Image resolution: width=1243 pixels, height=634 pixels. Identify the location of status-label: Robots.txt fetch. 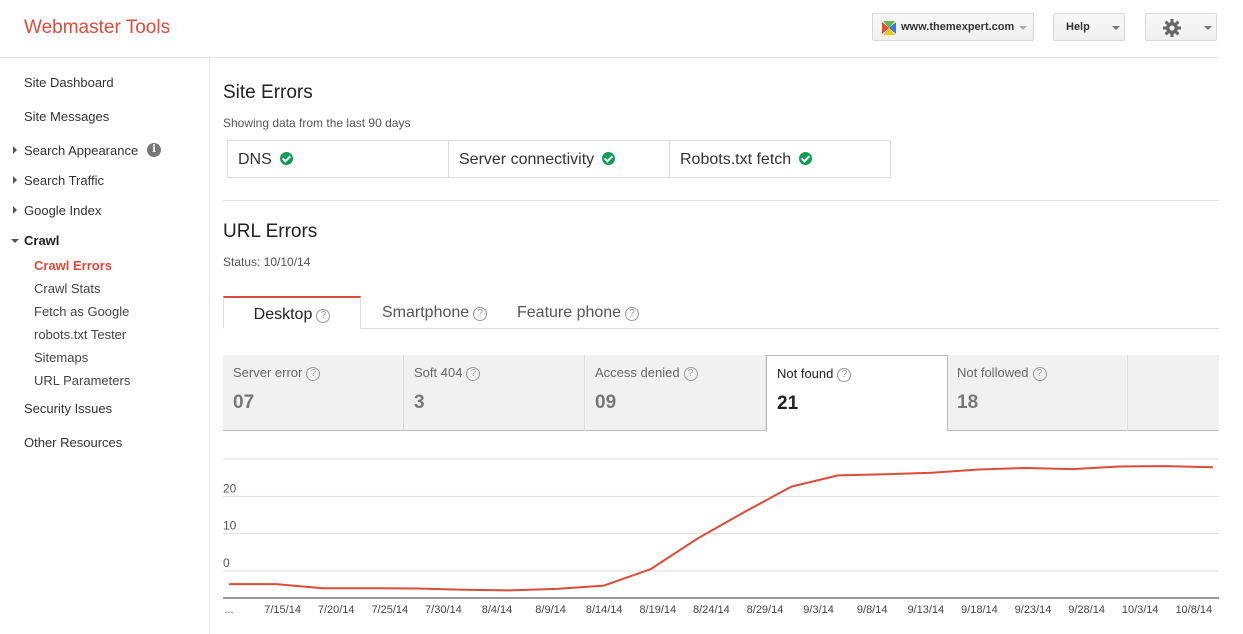
(736, 159).